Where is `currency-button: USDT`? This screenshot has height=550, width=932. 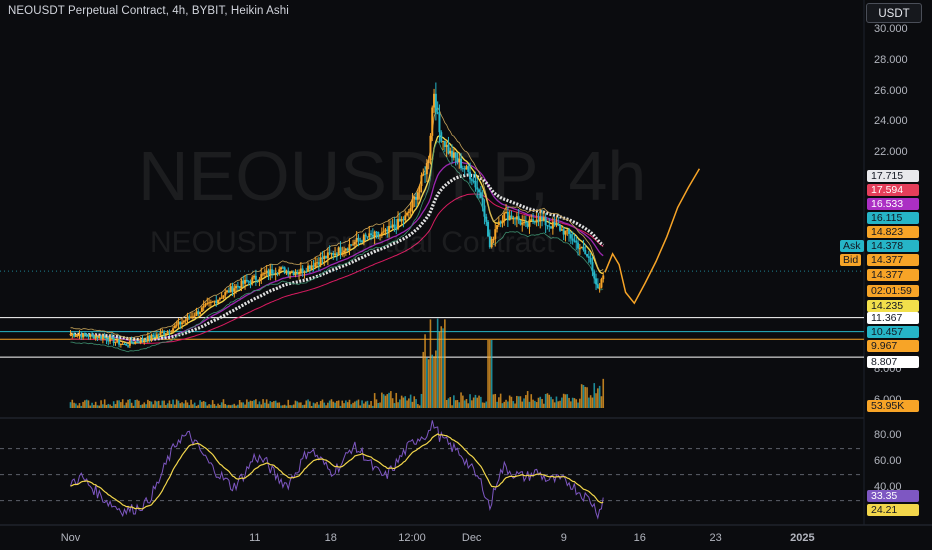
currency-button: USDT is located at coordinates (894, 13).